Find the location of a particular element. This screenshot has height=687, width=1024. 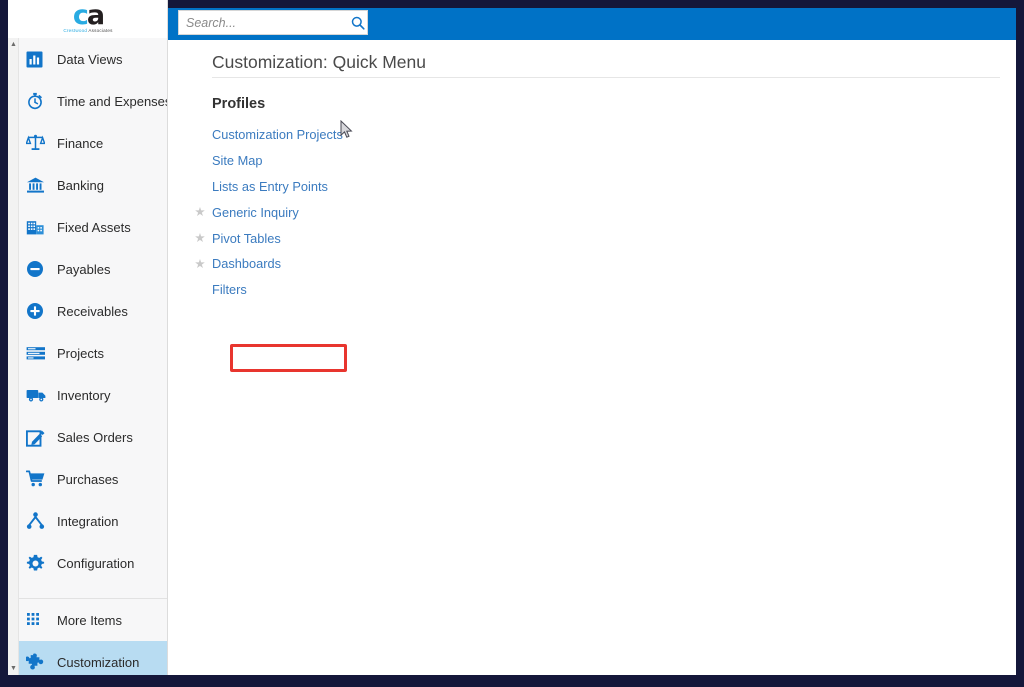

list-item: Lists as Entry Points is located at coordinates (412, 187).